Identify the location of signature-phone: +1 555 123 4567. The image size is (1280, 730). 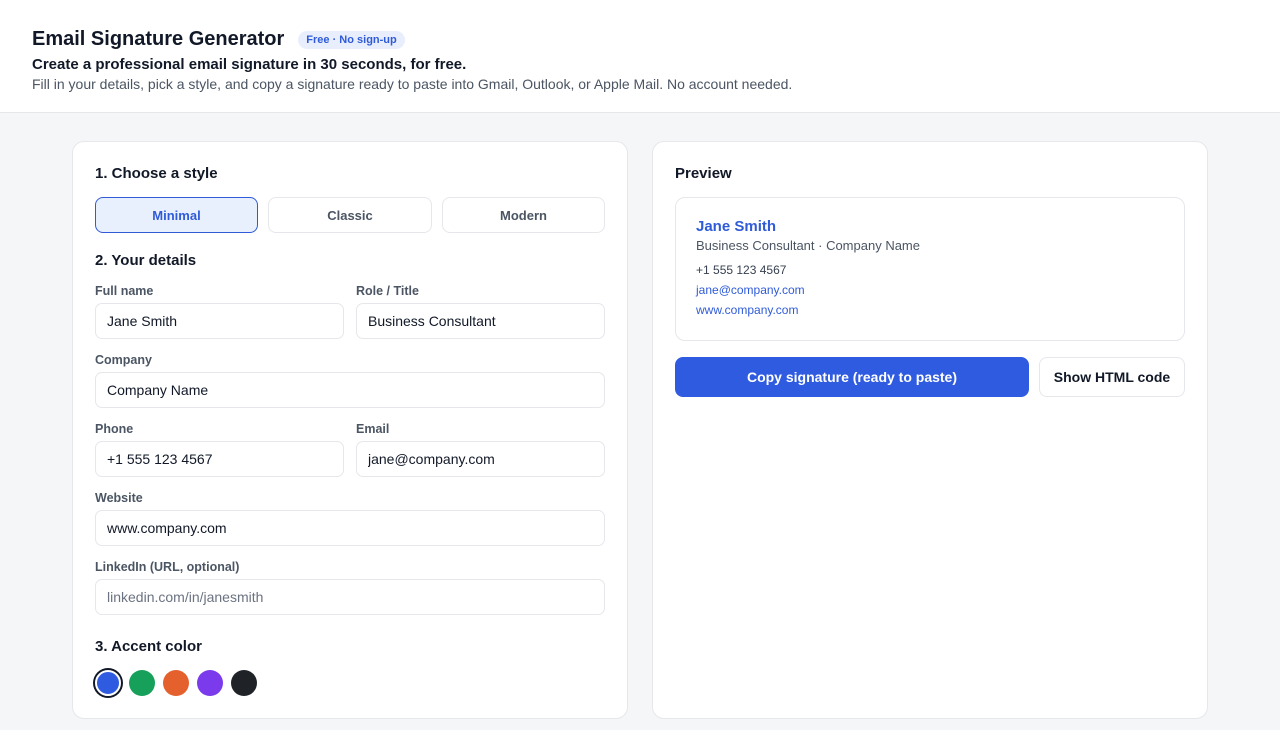
(741, 270).